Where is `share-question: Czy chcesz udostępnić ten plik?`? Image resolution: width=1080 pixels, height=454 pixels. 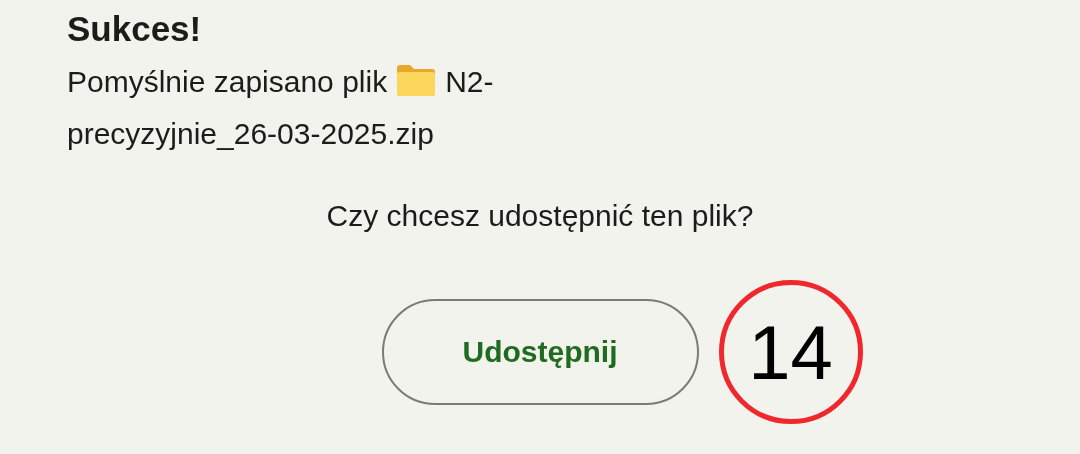
share-question: Czy chcesz udostępnić ten plik? is located at coordinates (540, 216).